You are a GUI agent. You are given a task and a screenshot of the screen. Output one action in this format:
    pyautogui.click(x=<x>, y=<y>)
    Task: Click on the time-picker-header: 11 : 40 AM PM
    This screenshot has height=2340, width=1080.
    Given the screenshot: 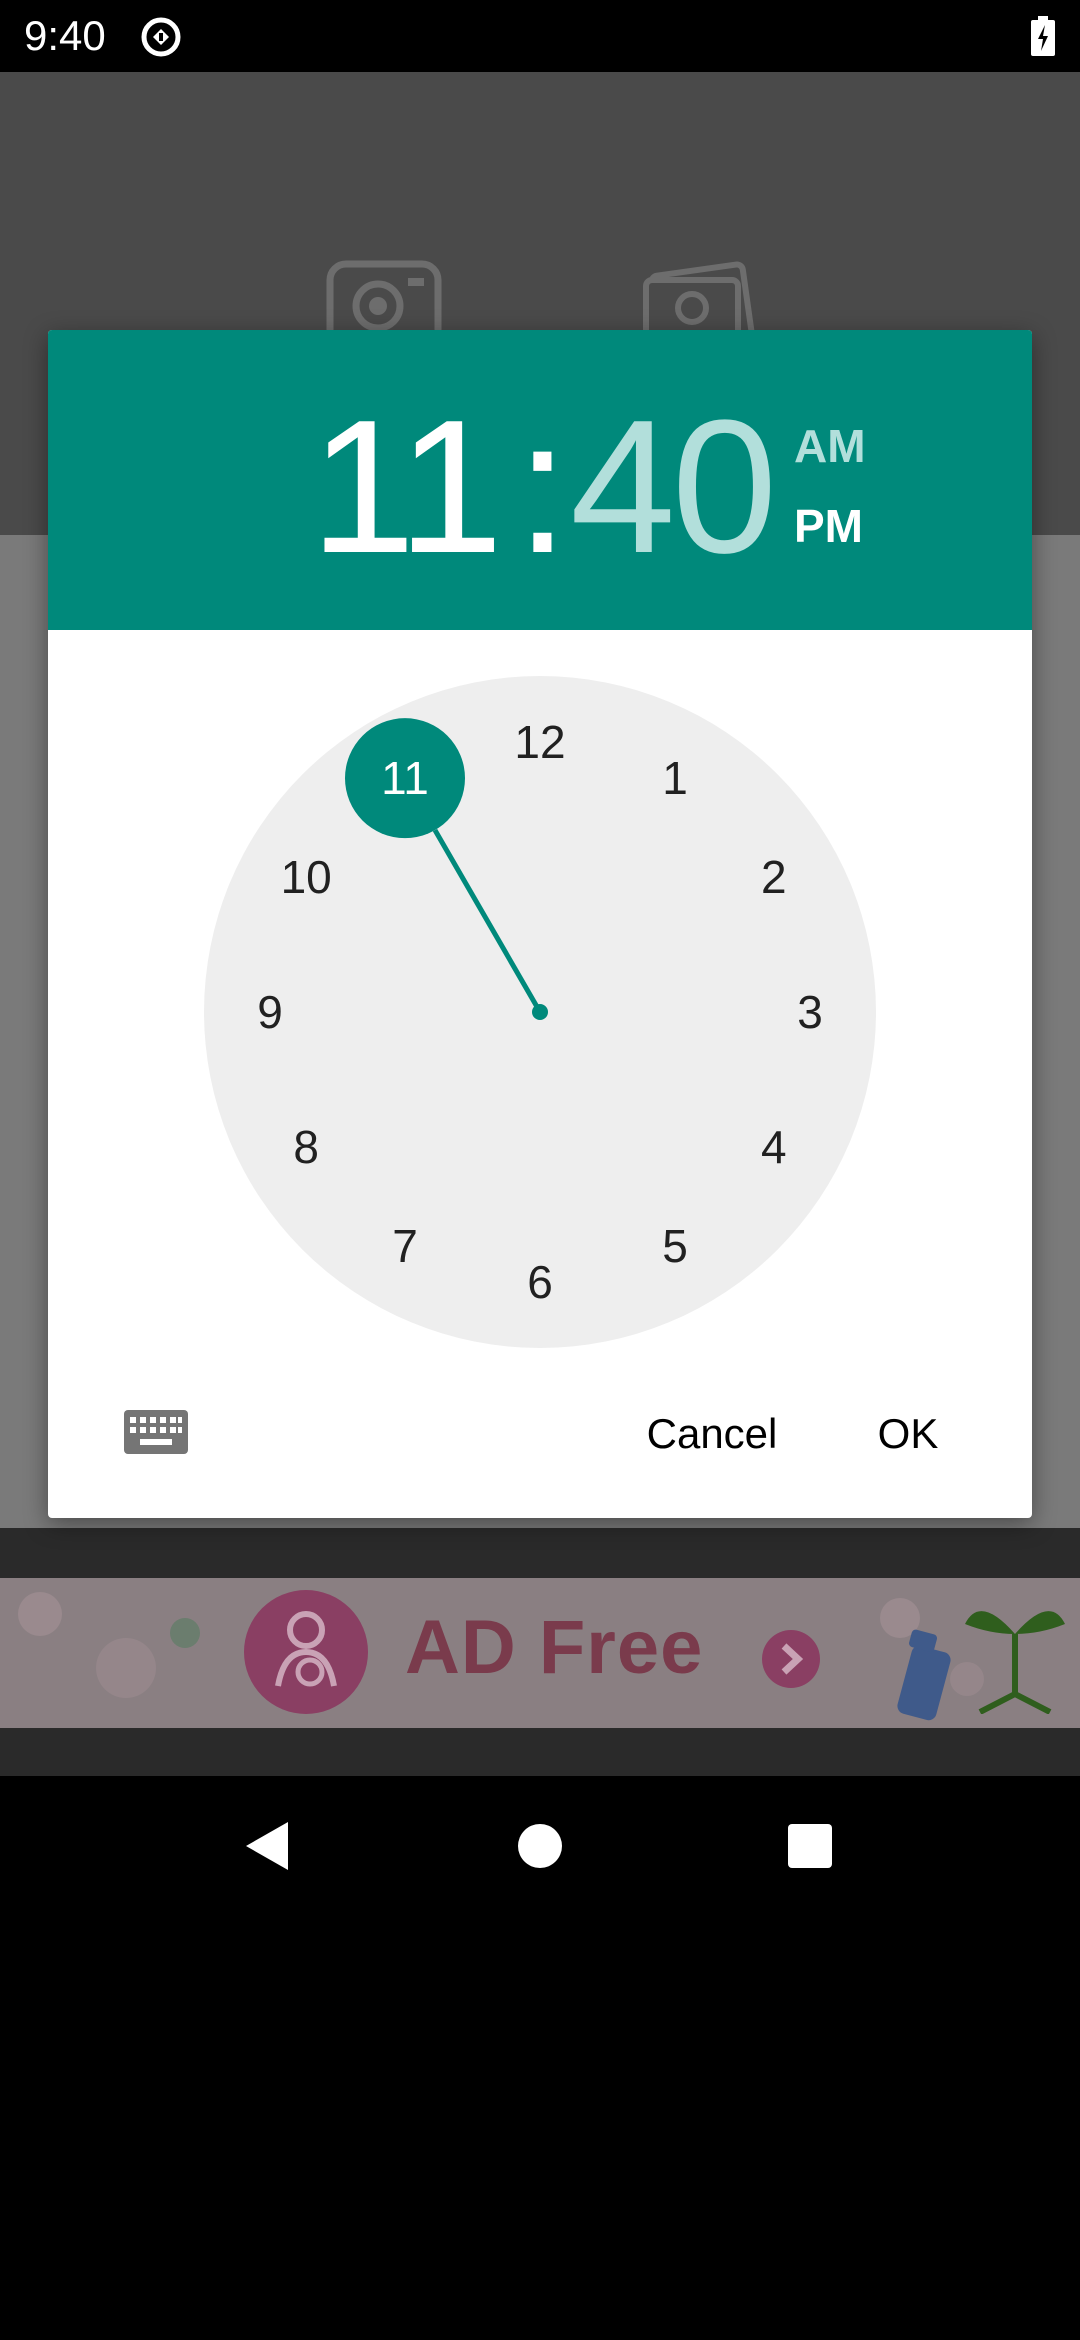 What is the action you would take?
    pyautogui.click(x=540, y=480)
    